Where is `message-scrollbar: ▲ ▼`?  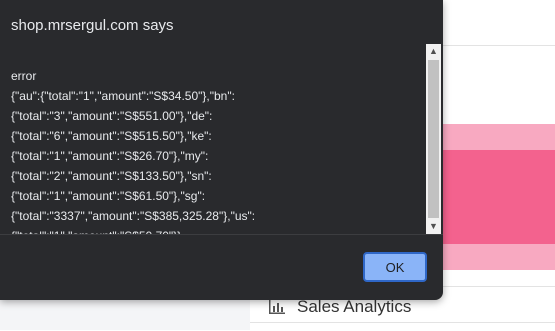
message-scrollbar: ▲ ▼ is located at coordinates (433, 139).